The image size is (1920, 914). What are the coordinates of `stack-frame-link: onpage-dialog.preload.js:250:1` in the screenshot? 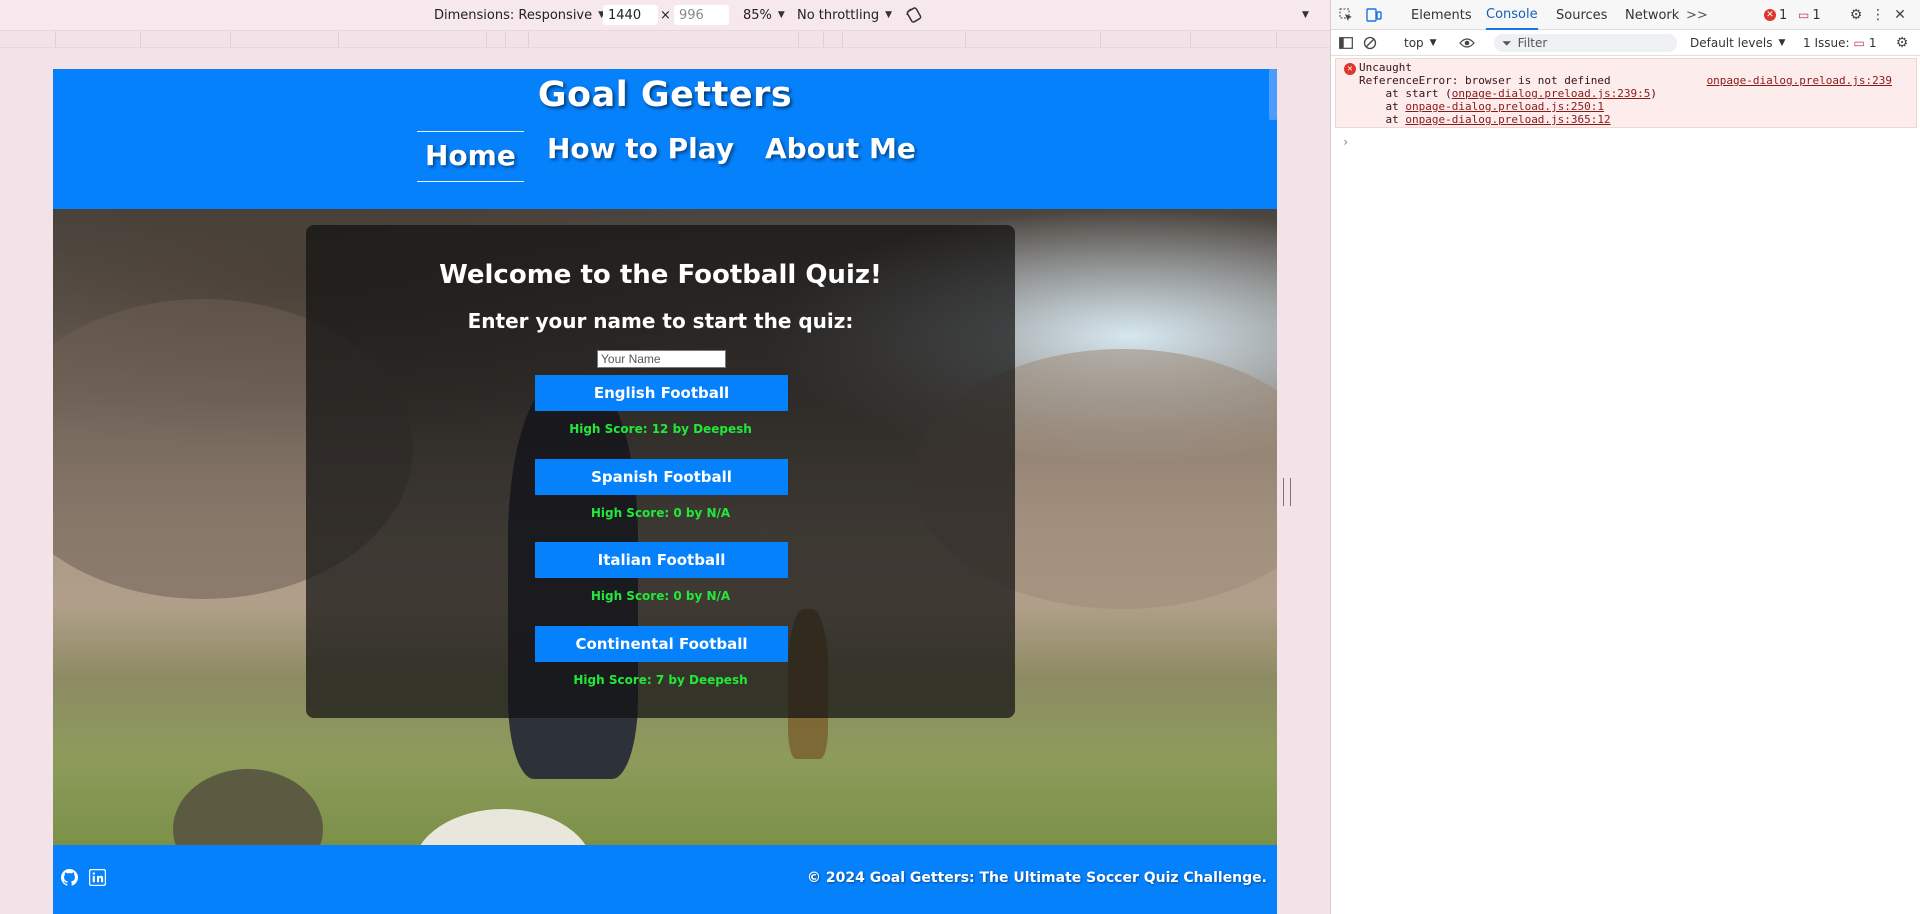 It's located at (1504, 106).